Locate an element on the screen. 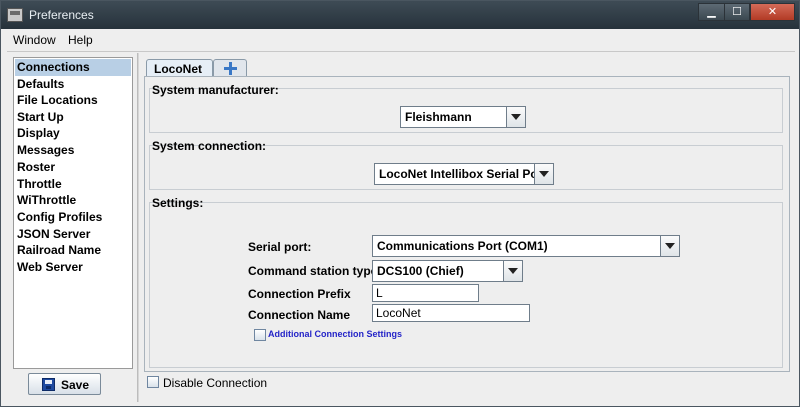  tab-loconet: LocoNet is located at coordinates (179, 68).